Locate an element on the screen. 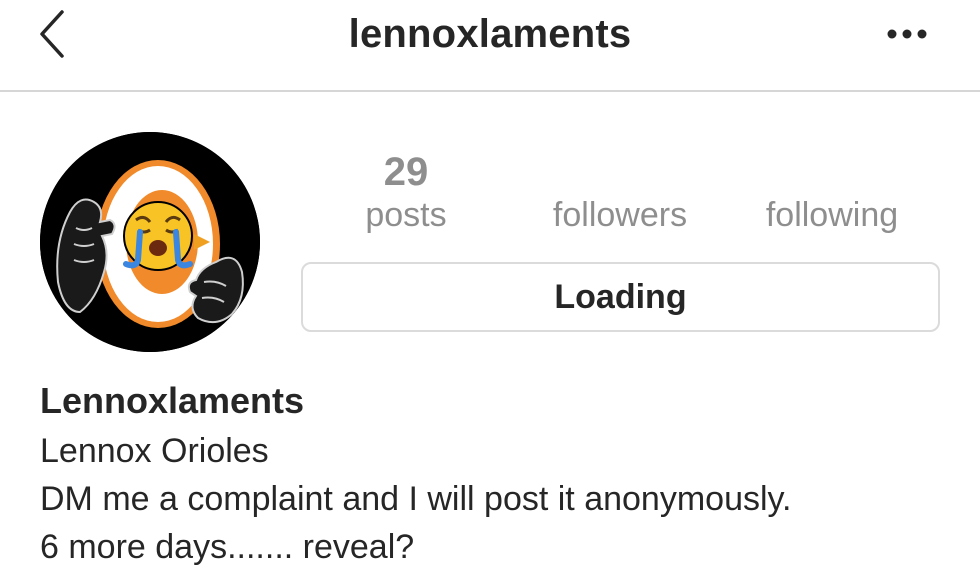 The image size is (980, 572). profile-avatar is located at coordinates (150, 242).